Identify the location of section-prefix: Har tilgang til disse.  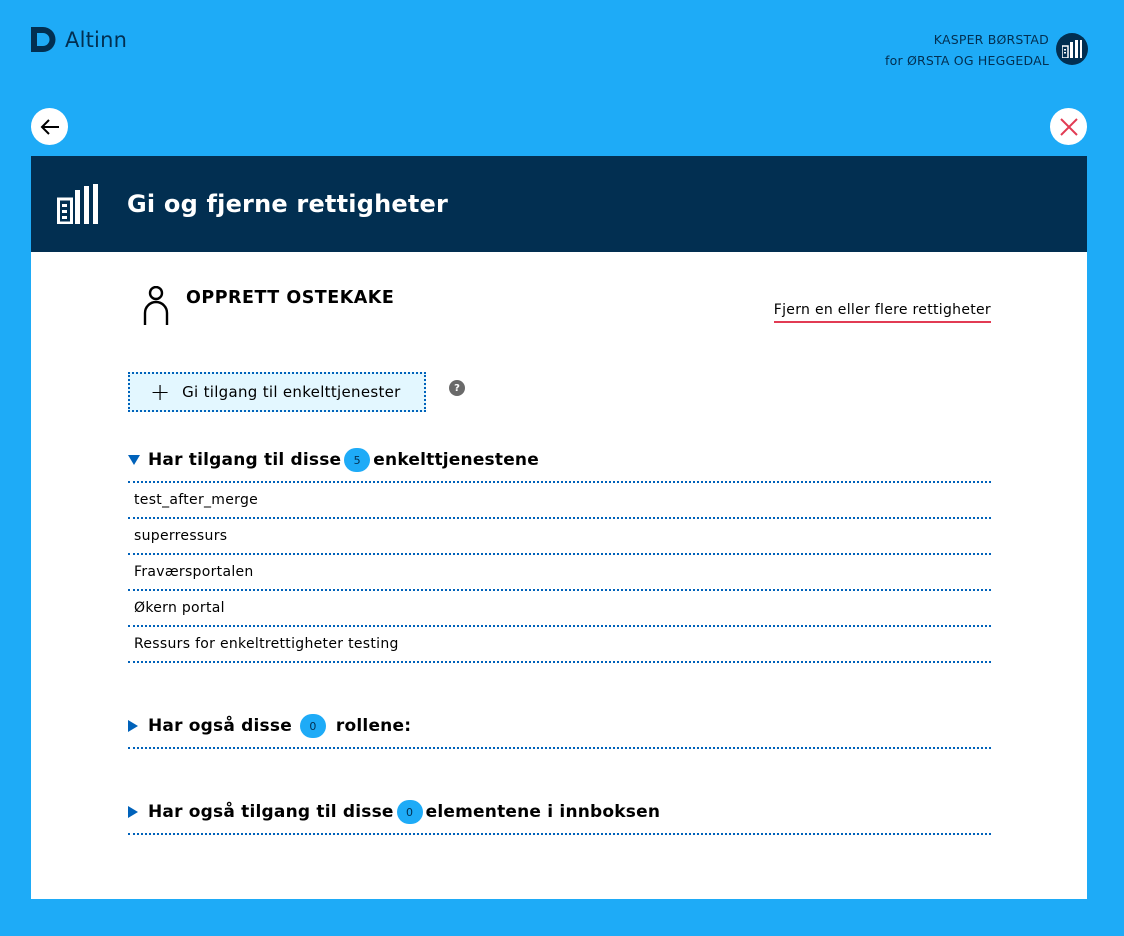
(245, 460).